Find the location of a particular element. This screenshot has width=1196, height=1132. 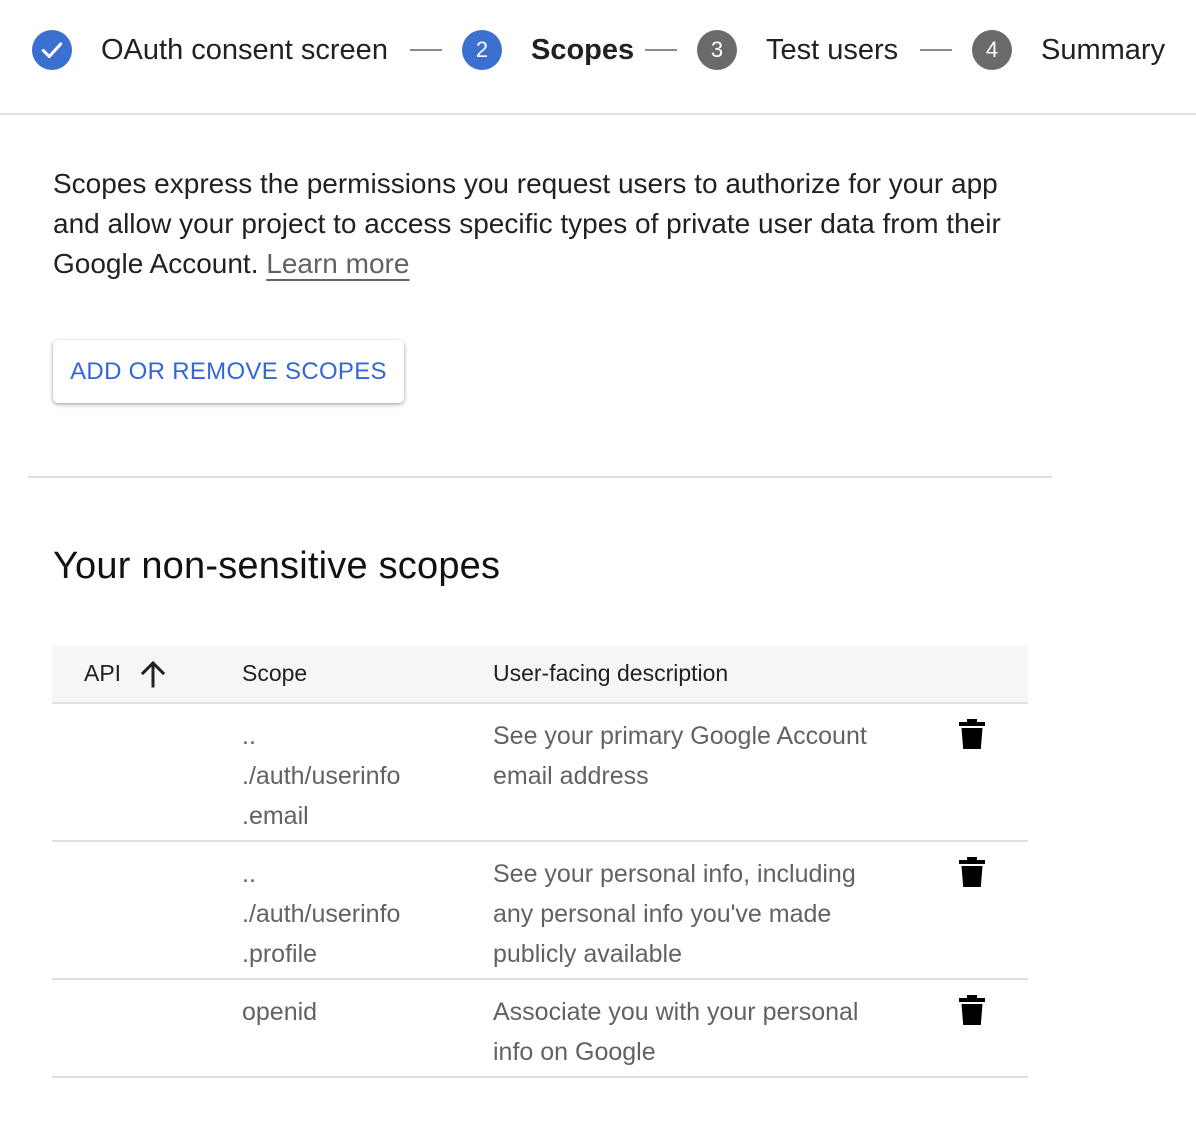

arrow-upward-icon is located at coordinates (153, 674).